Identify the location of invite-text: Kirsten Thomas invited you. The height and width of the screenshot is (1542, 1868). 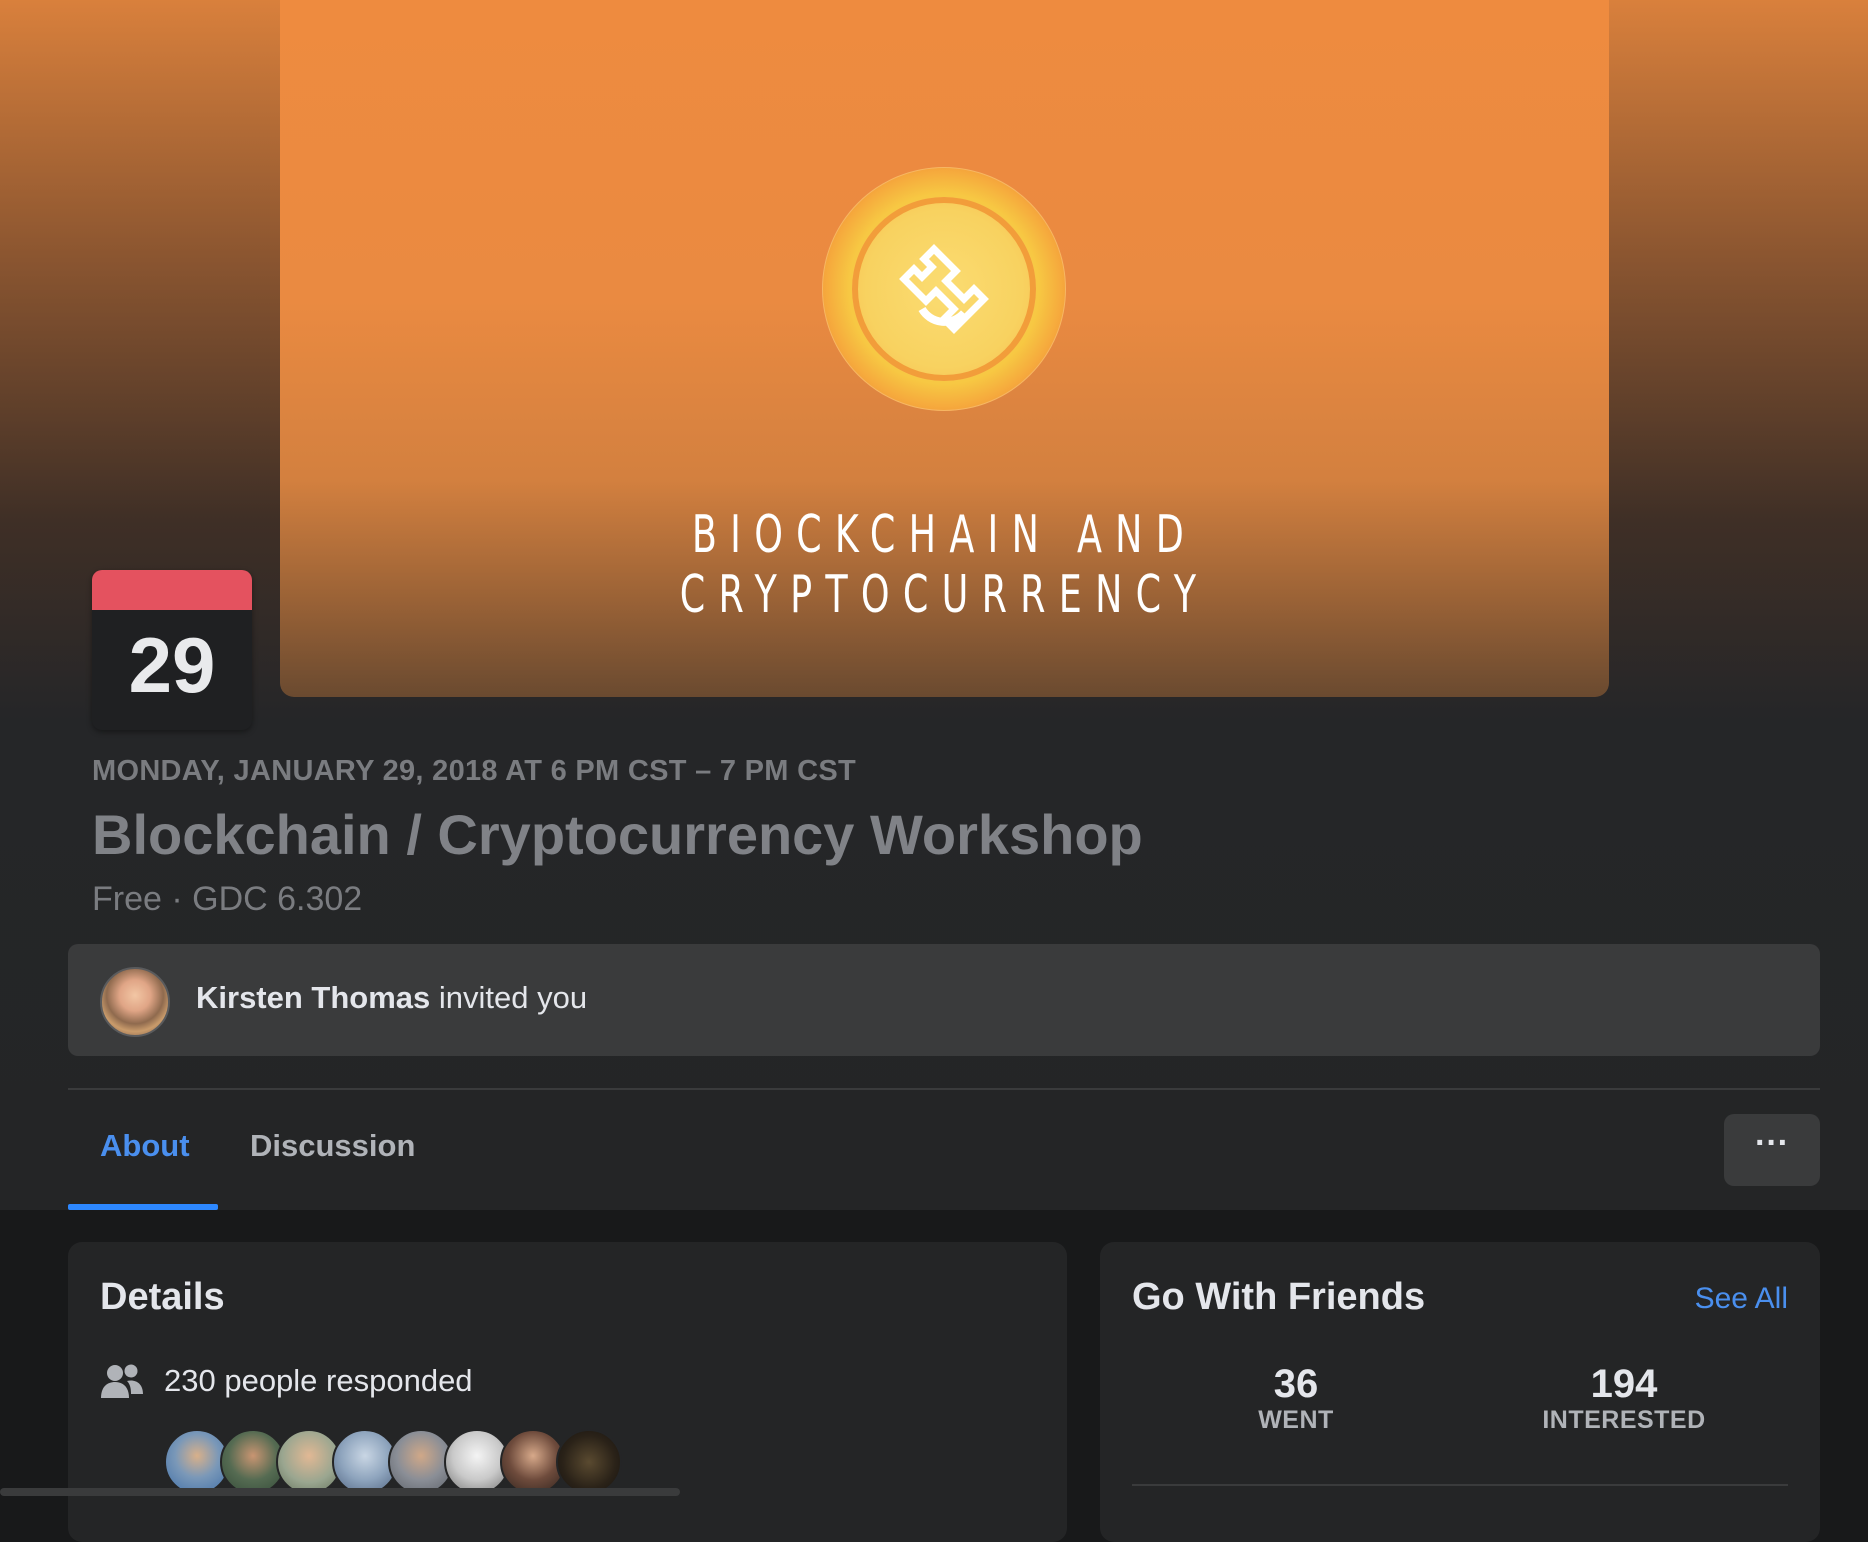
(391, 998).